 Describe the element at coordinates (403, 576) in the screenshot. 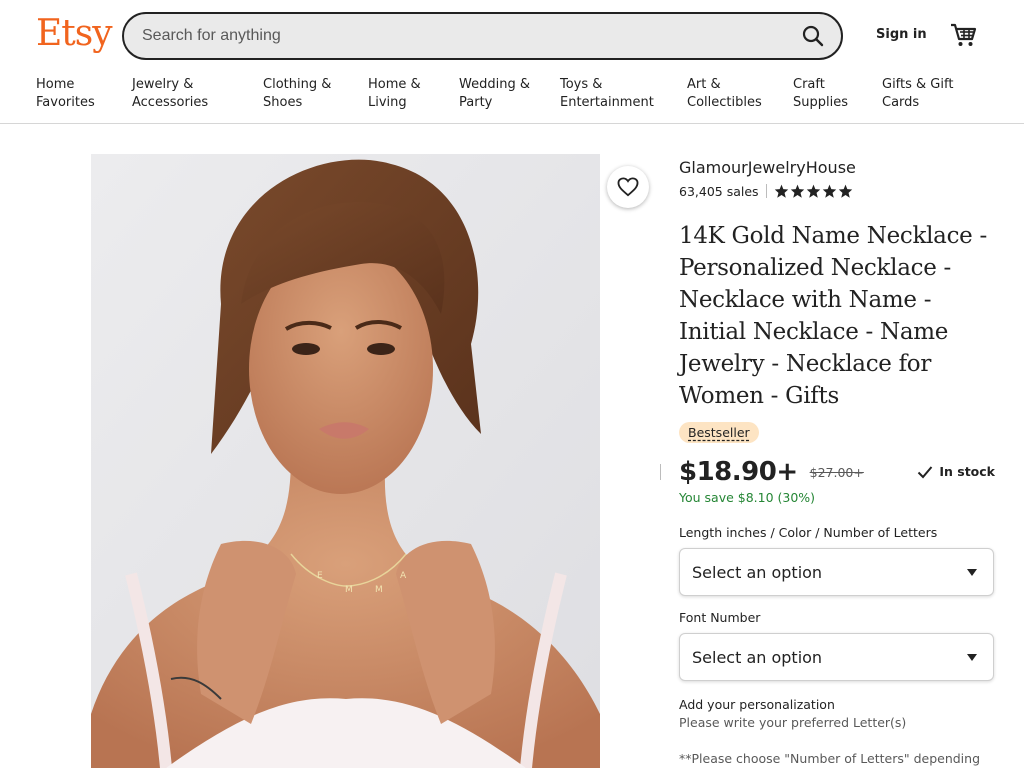

I see `necklace-letter: A` at that location.